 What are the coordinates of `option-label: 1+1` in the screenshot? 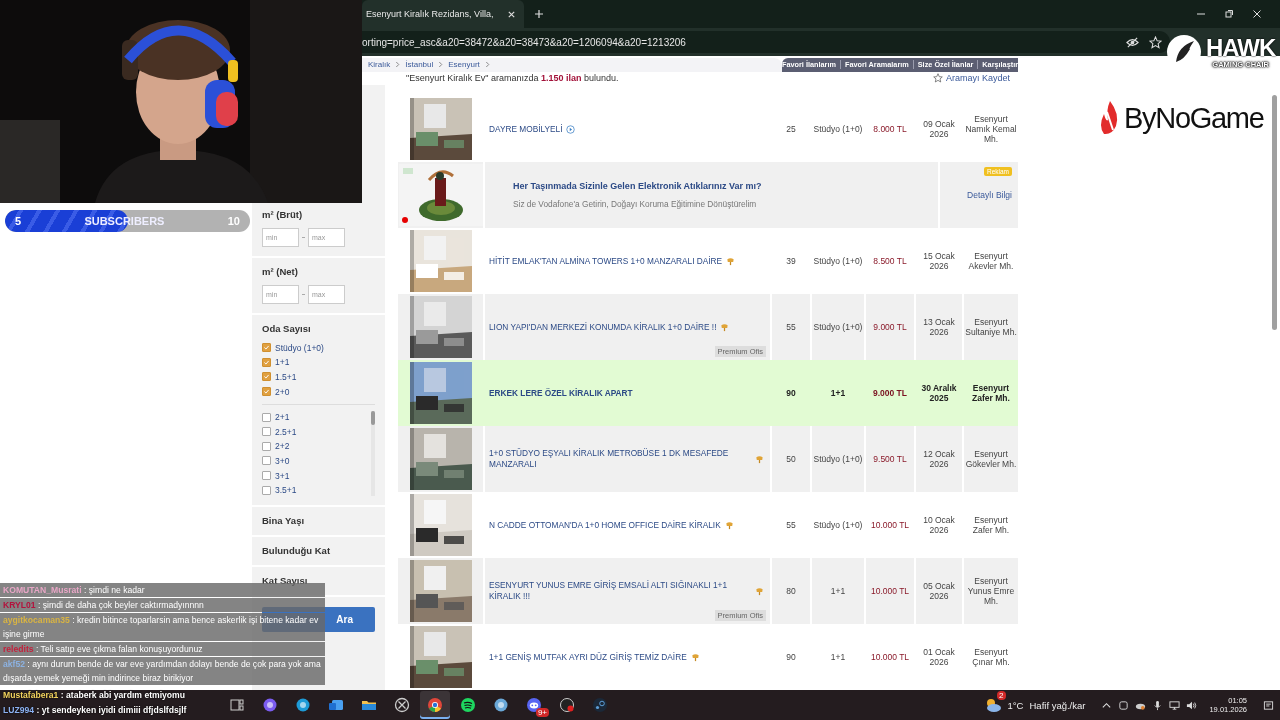 It's located at (282, 362).